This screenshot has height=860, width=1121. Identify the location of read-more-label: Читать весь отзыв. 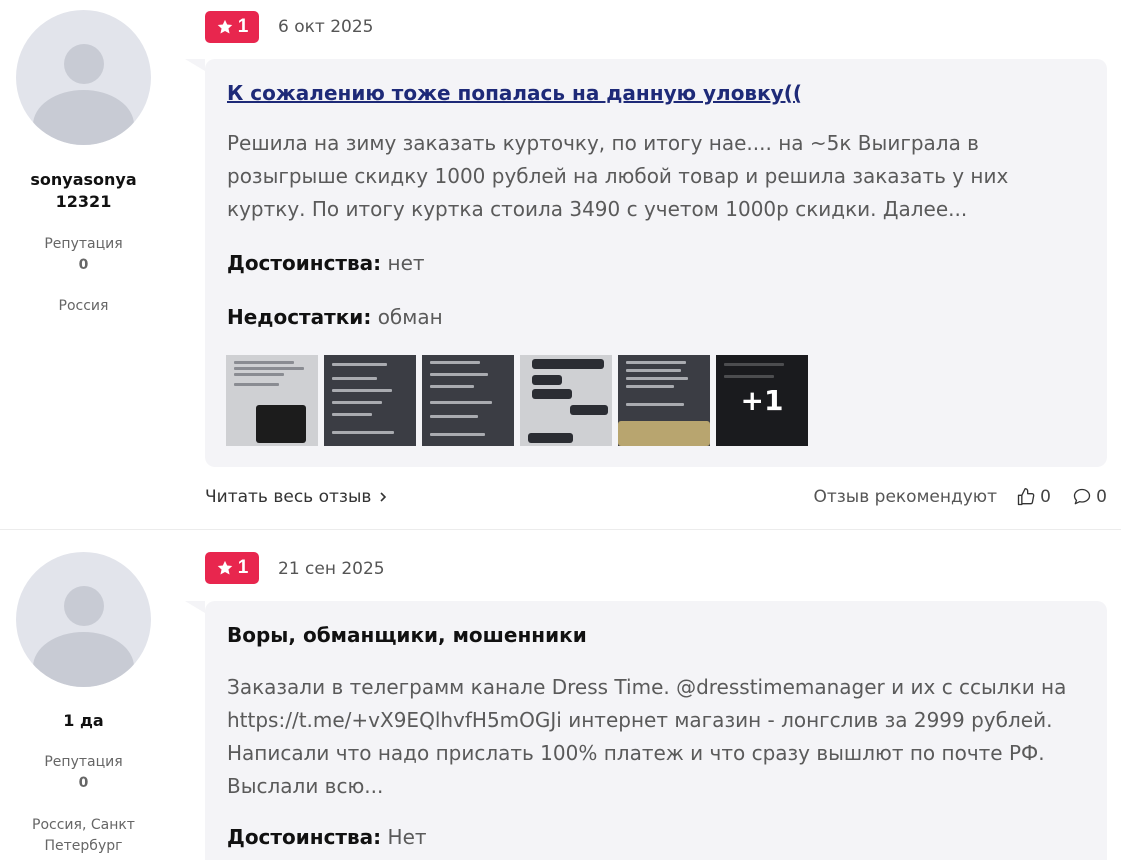
(288, 497).